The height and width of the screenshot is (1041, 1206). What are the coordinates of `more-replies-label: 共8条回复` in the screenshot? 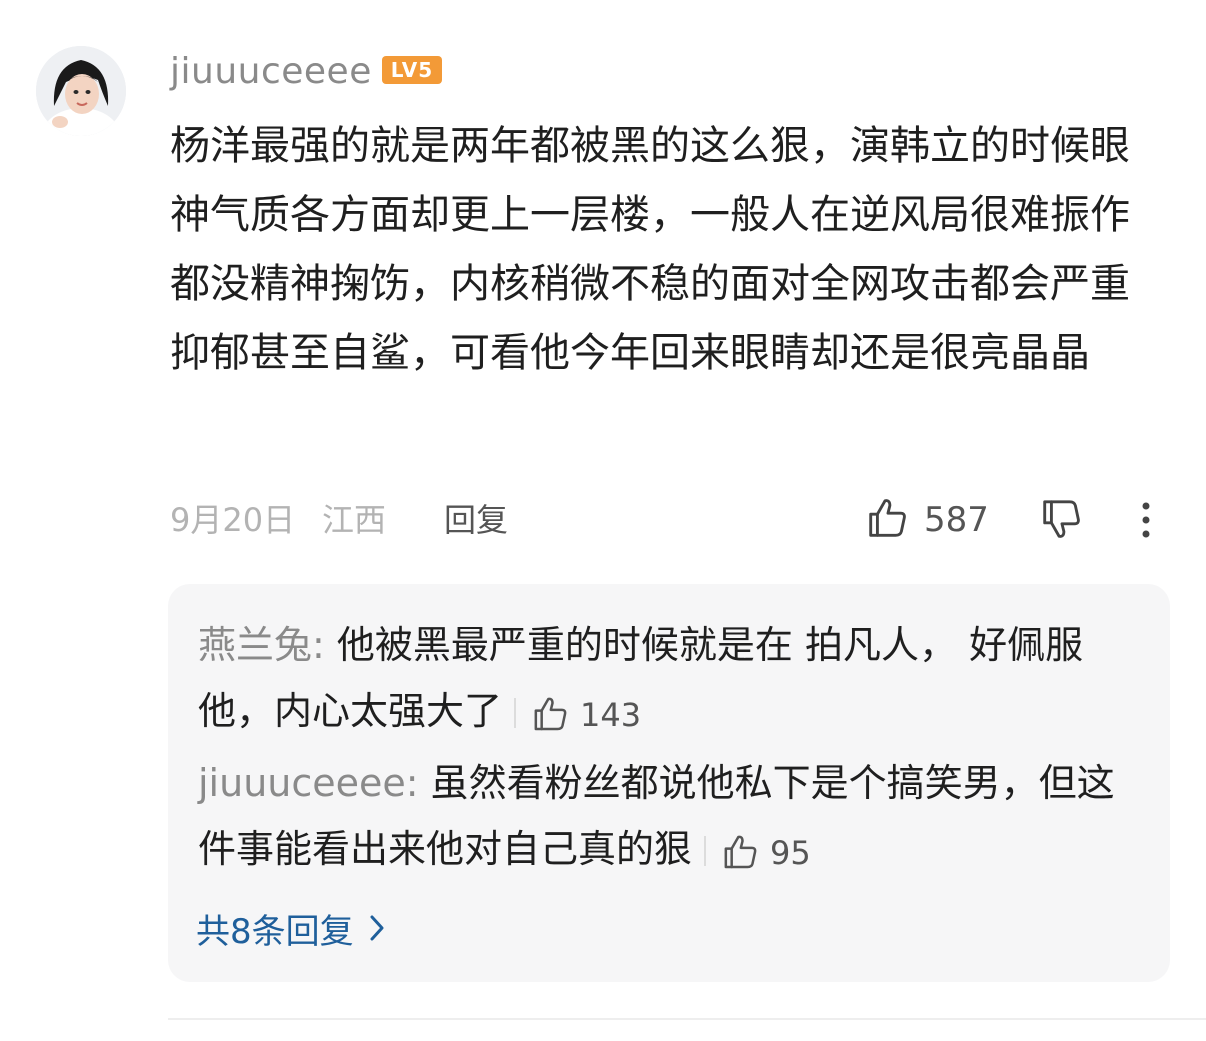 It's located at (275, 932).